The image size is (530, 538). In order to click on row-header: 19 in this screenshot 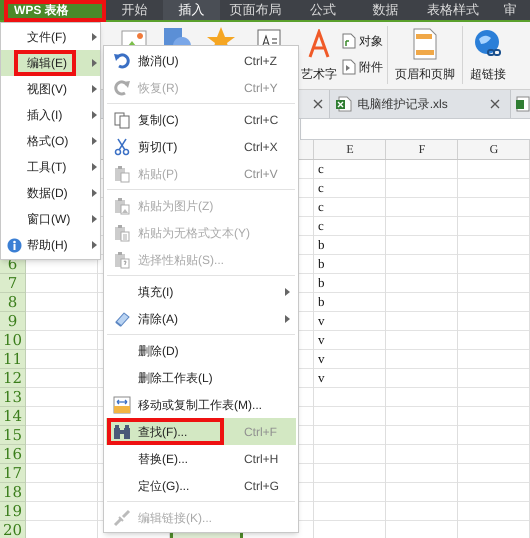, I will do `click(12, 511)`.